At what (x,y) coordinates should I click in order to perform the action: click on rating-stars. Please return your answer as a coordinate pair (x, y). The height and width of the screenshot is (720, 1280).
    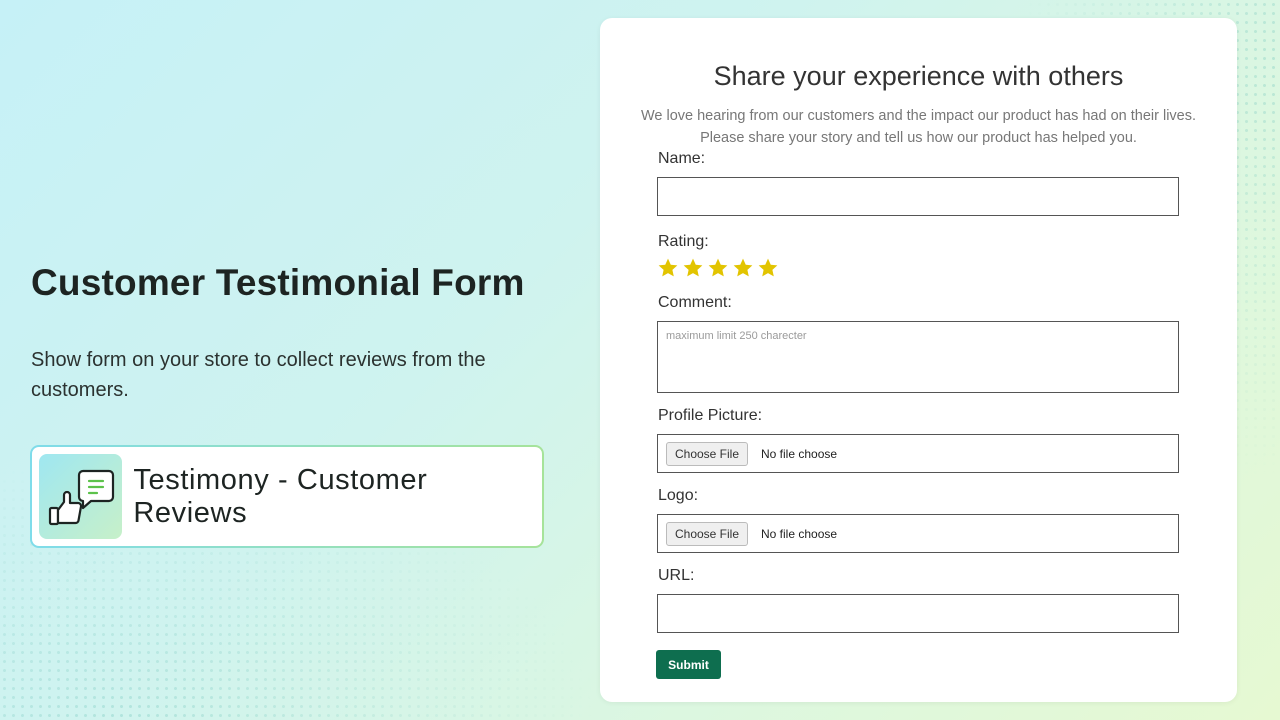
    Looking at the image, I should click on (718, 268).